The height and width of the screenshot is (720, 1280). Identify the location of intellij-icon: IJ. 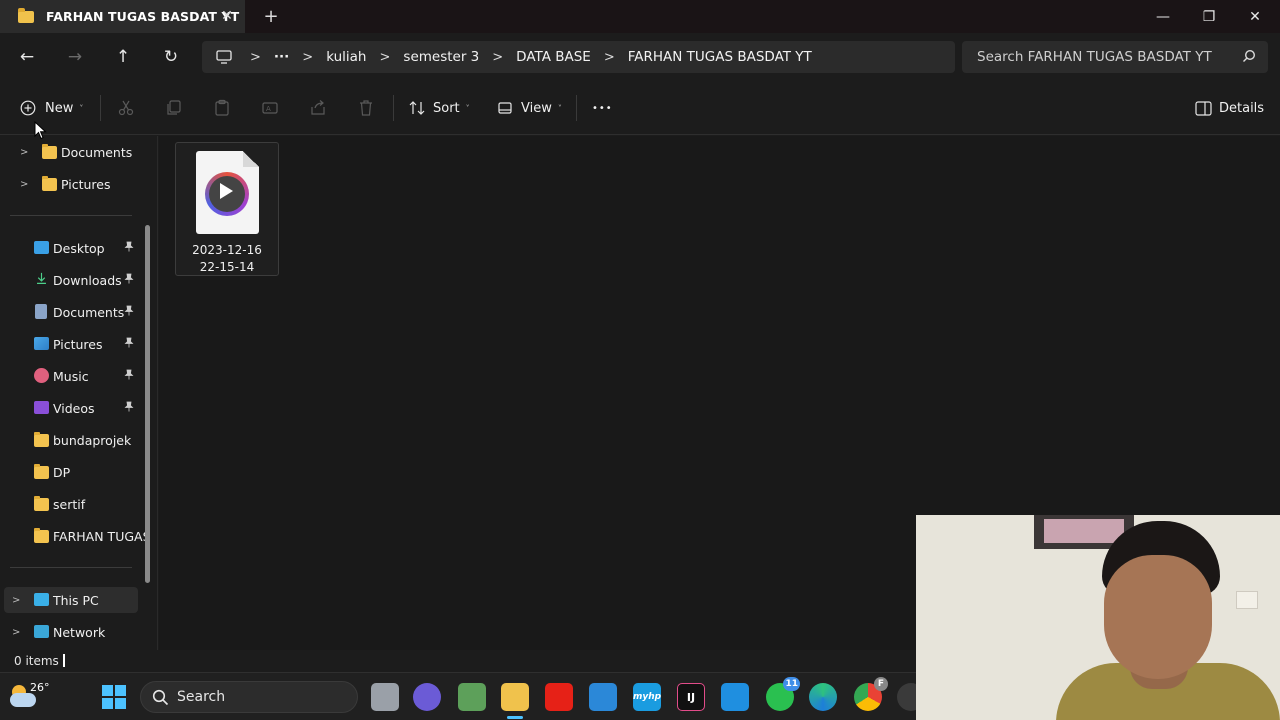
(691, 697).